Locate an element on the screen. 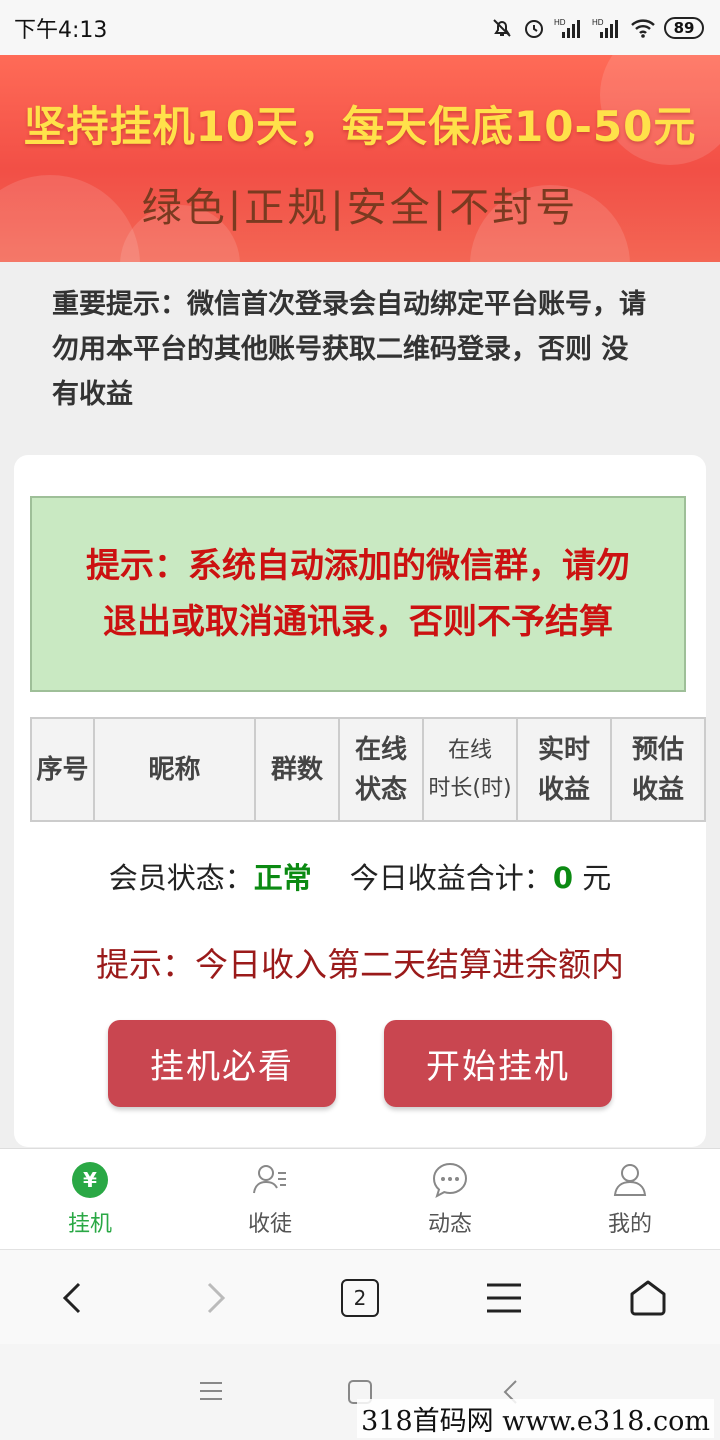 This screenshot has height=1440, width=720. header-realtime-income: 实时 收益 is located at coordinates (565, 769).